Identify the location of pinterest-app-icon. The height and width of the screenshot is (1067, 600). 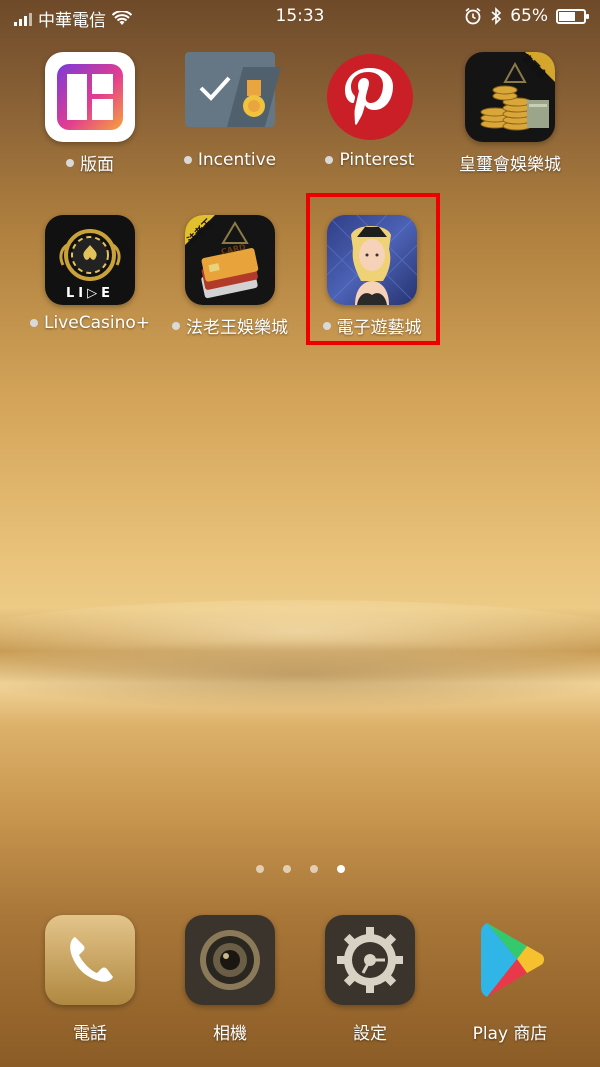
(370, 97).